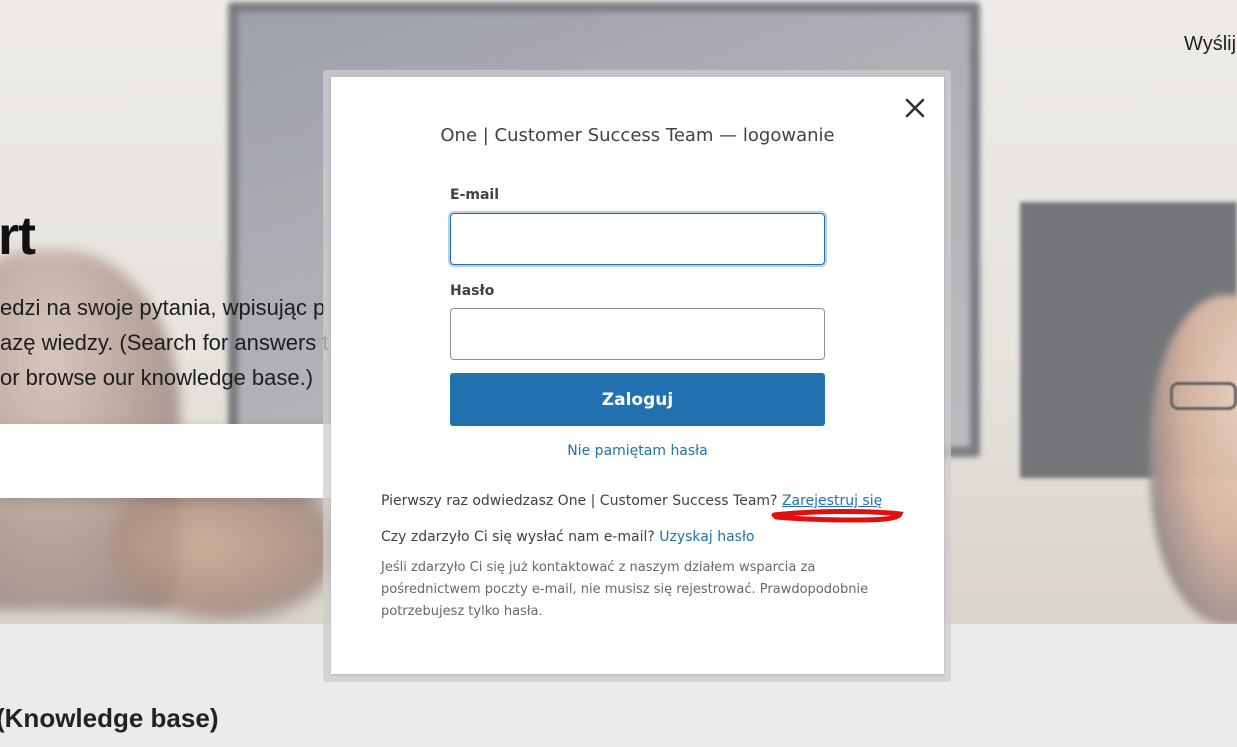 This screenshot has height=747, width=1237. Describe the element at coordinates (157, 377) in the screenshot. I see `hero-line-3: or browse our knowledge base.)` at that location.